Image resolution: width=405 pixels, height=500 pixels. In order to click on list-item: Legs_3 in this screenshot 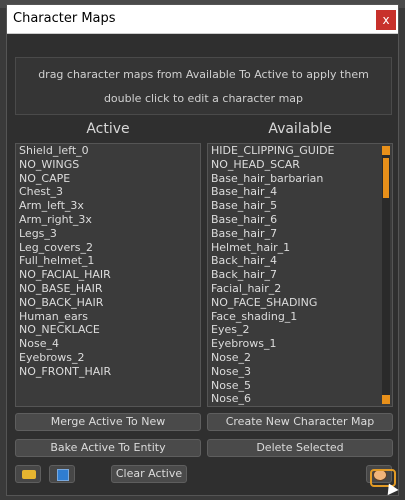, I will do `click(108, 234)`.